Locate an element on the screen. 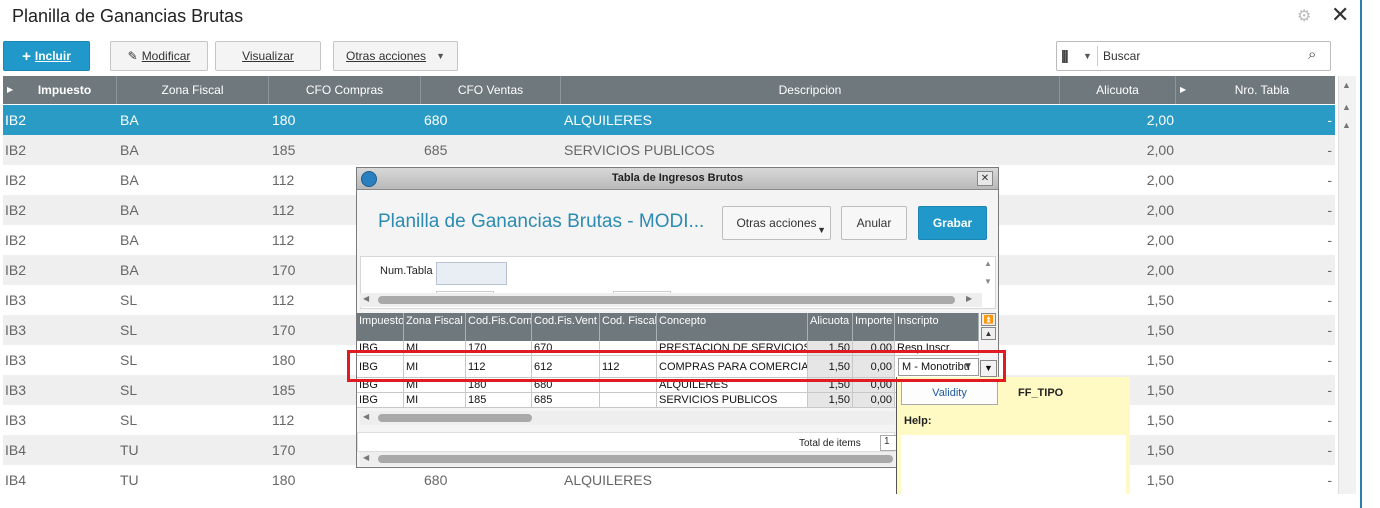  icol-alicuota: Alicuota is located at coordinates (830, 327).